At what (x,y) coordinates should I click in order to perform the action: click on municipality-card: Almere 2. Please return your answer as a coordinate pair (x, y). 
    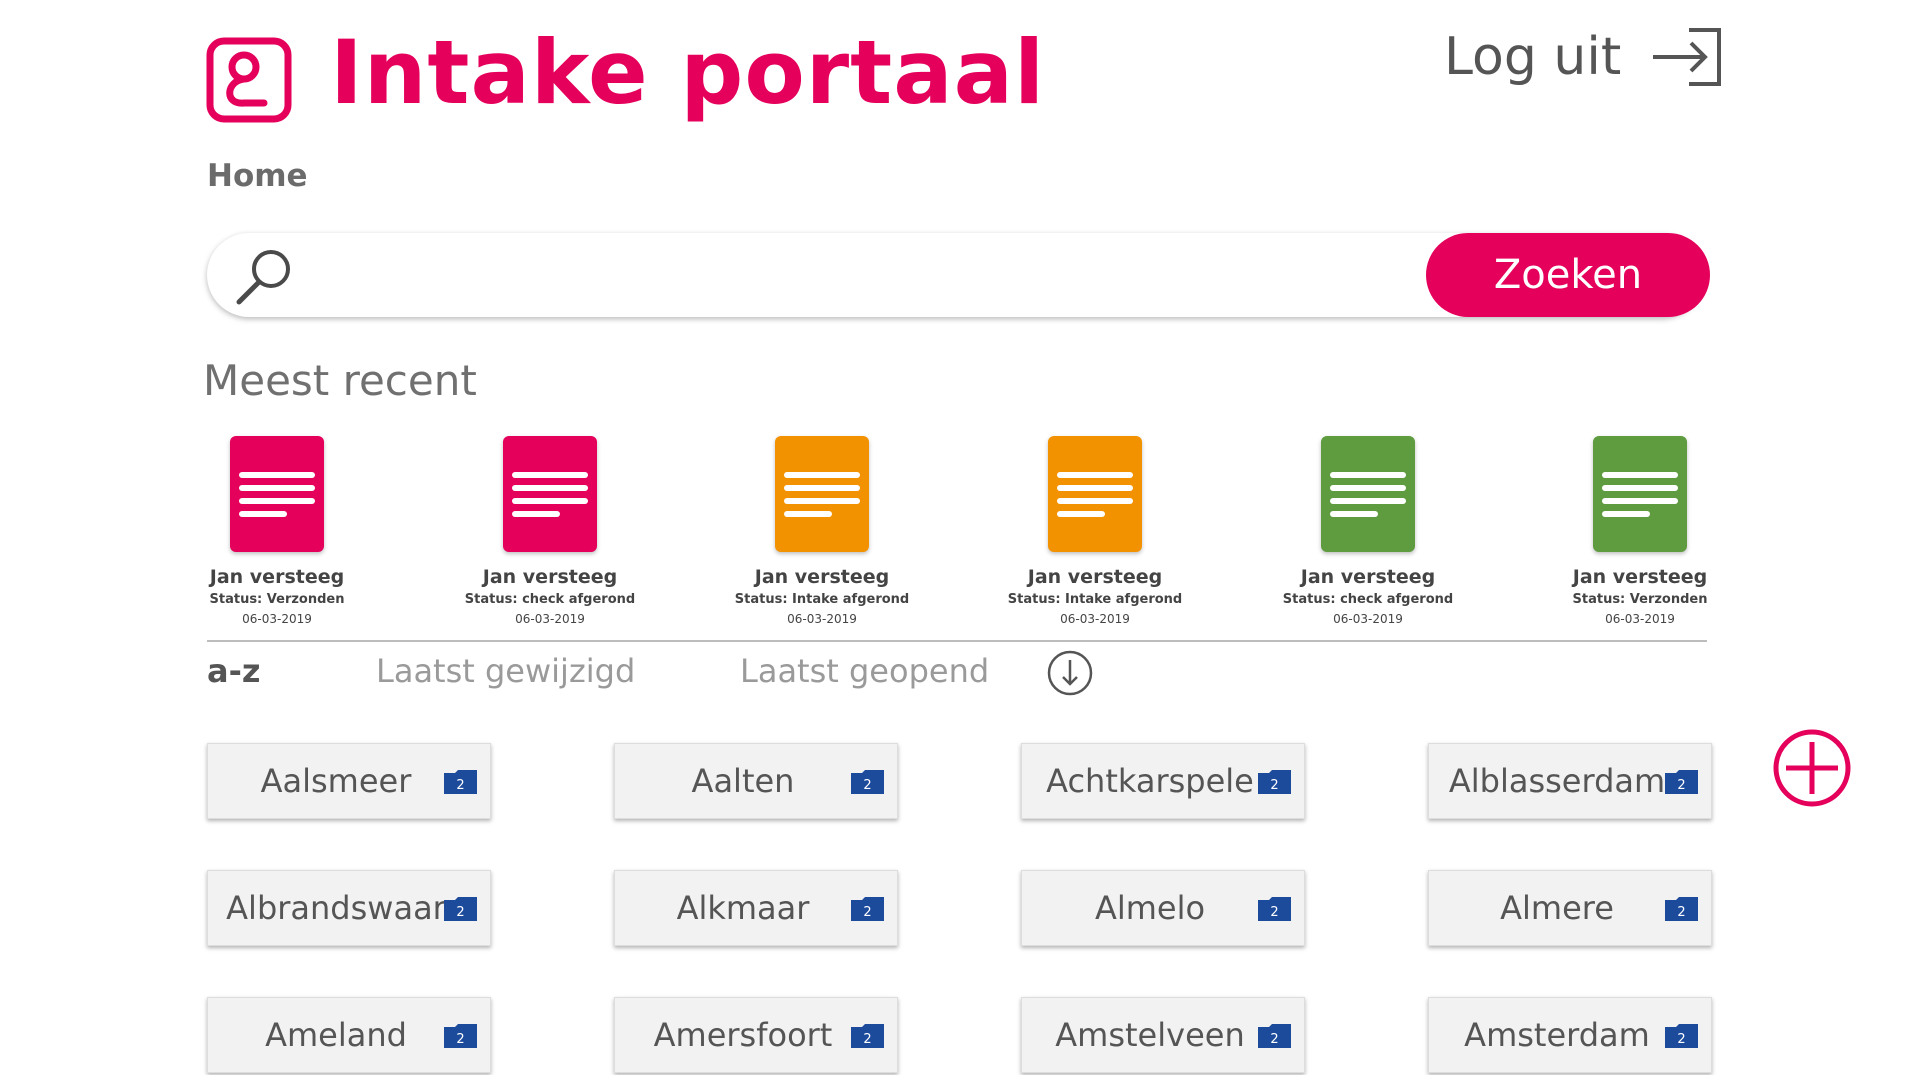
    Looking at the image, I should click on (1570, 908).